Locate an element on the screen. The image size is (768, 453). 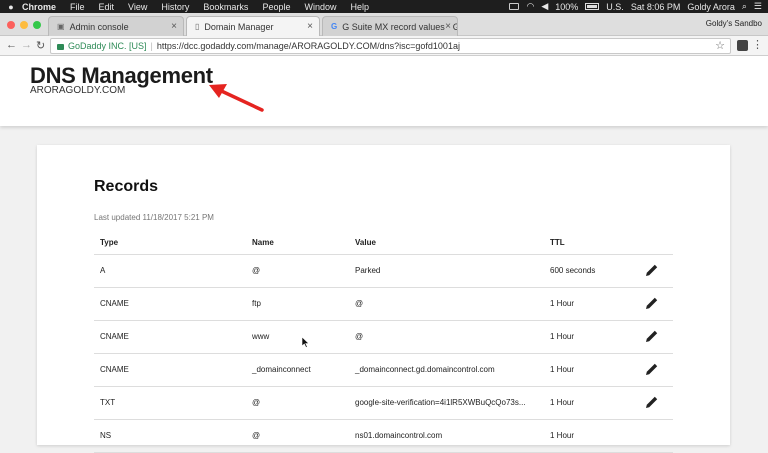
profile-name: Goldy's Sandbo is located at coordinates (734, 23).